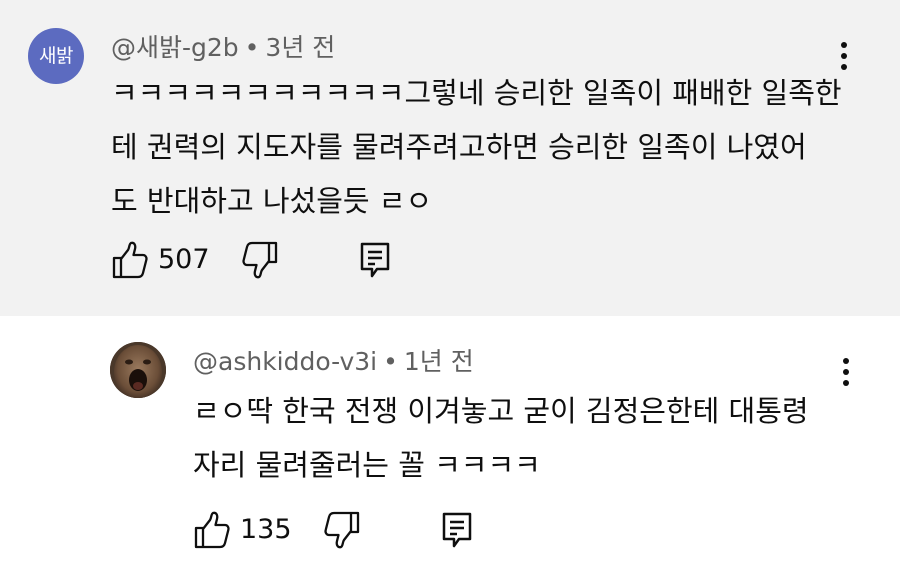 The image size is (900, 565). Describe the element at coordinates (476, 93) in the screenshot. I see `comment-text-line: ㅋㅋㅋㅋㅋㅋㅋㅋㅋㅋㅋ그렇네 승리한 일족이 패배한 일족한` at that location.